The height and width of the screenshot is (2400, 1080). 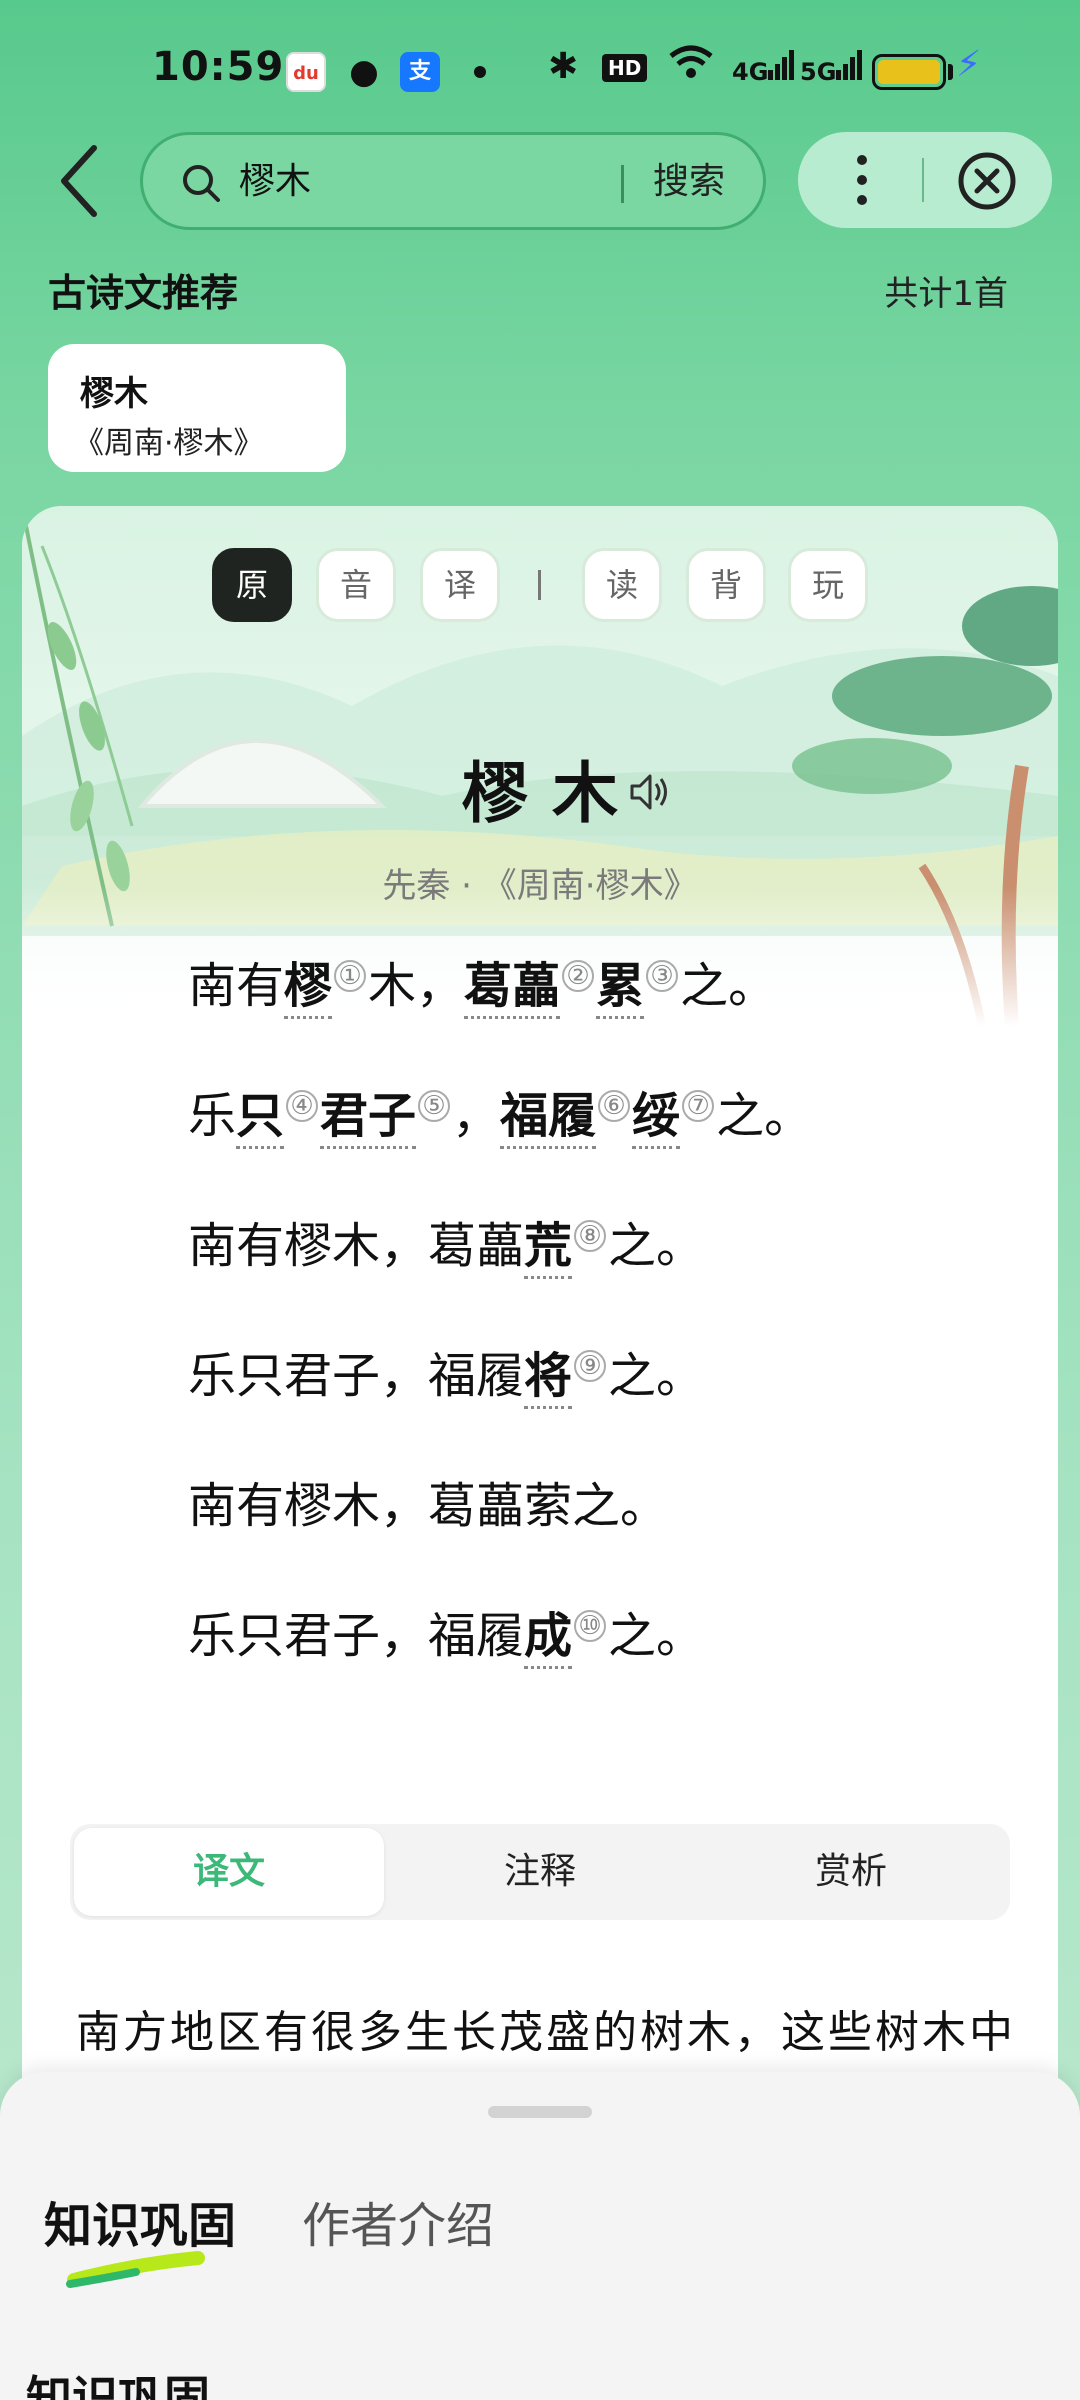 What do you see at coordinates (350, 976) in the screenshot?
I see `annotation-marker: ①` at bounding box center [350, 976].